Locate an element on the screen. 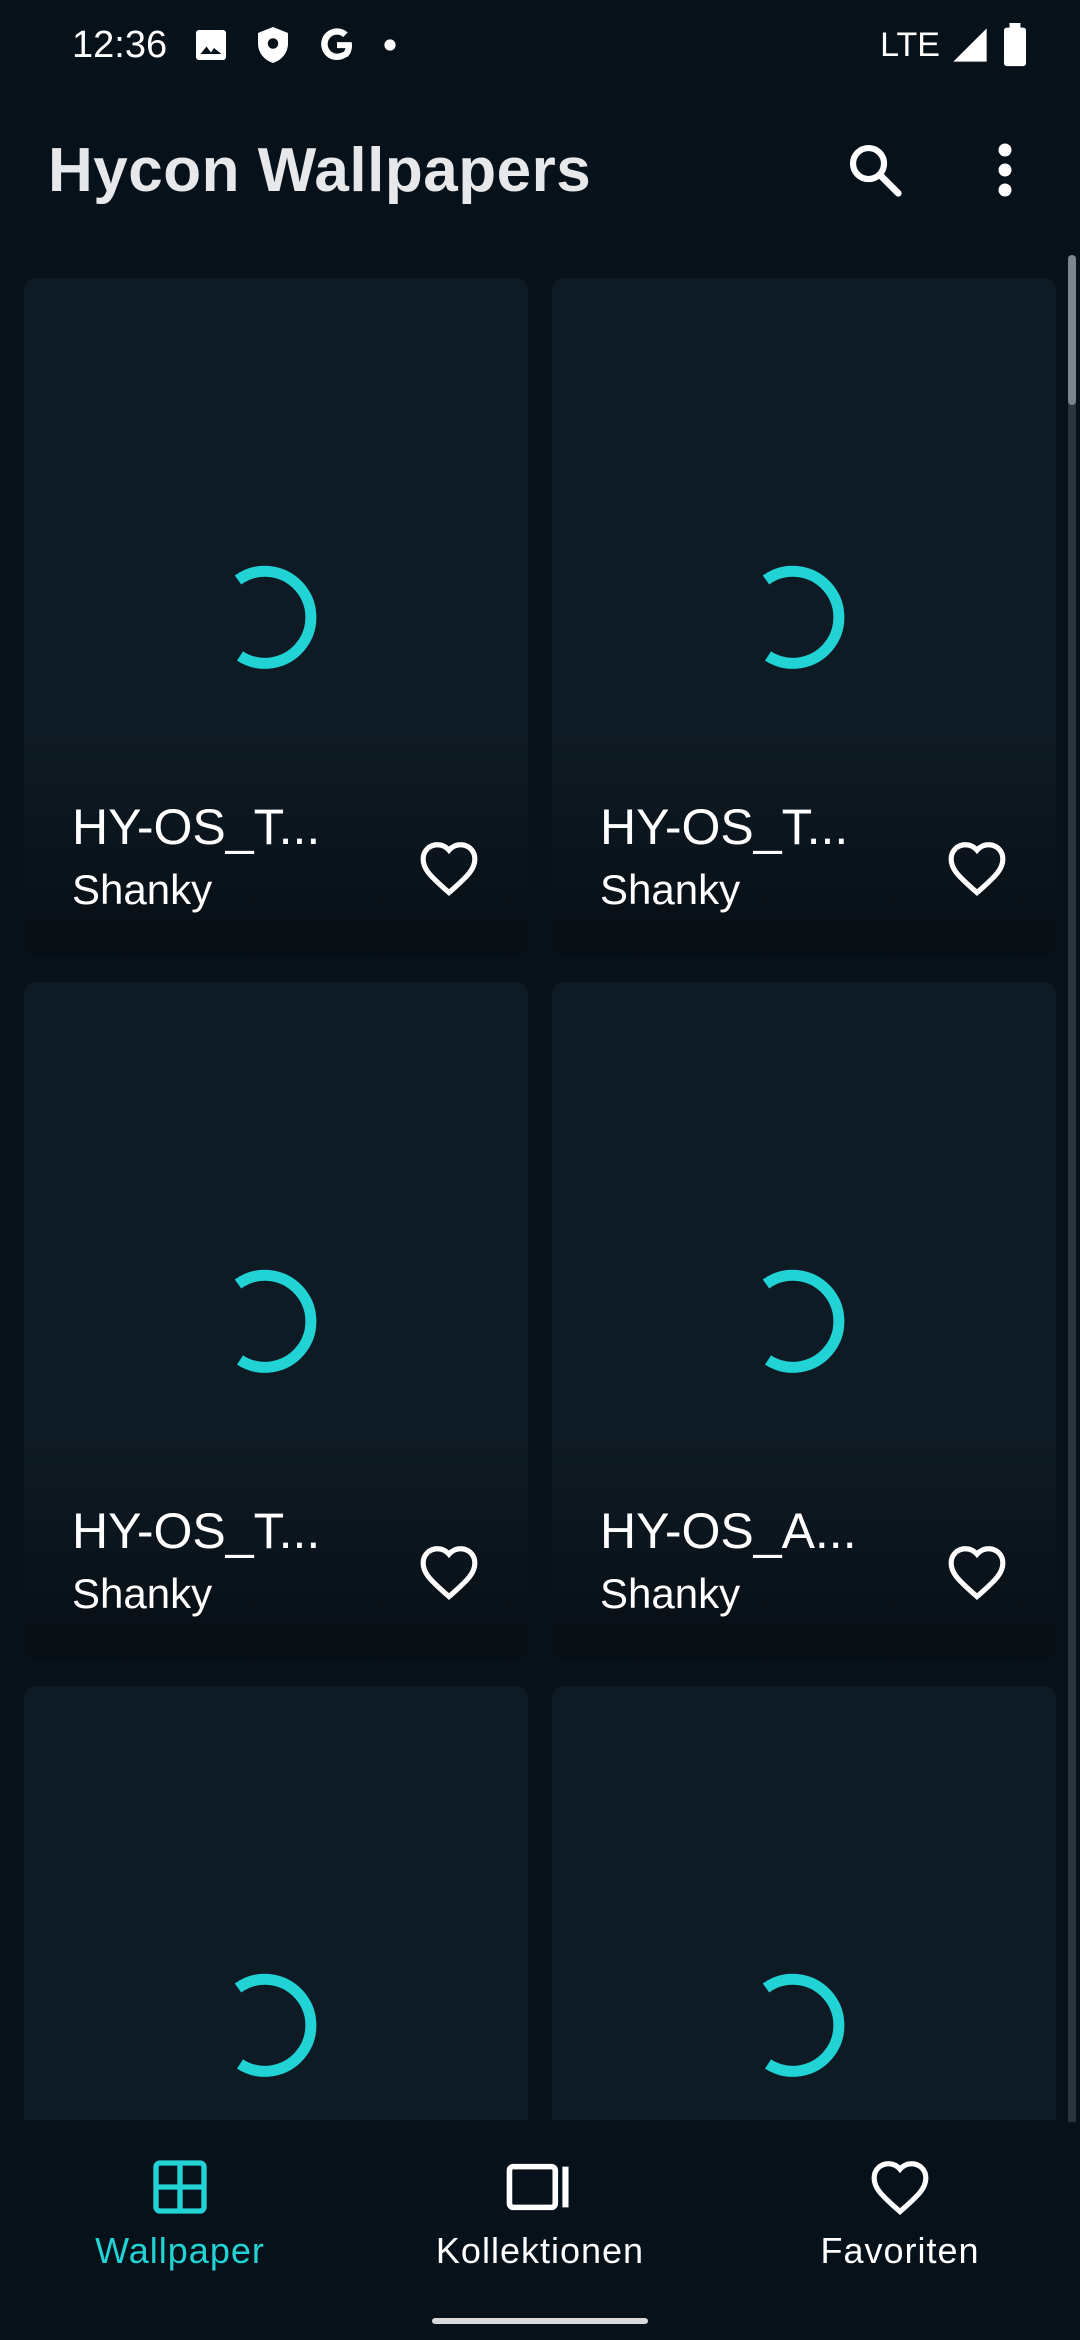 The image size is (1080, 2340). wallpaper-card: HY-OS_A... Shanky is located at coordinates (804, 1321).